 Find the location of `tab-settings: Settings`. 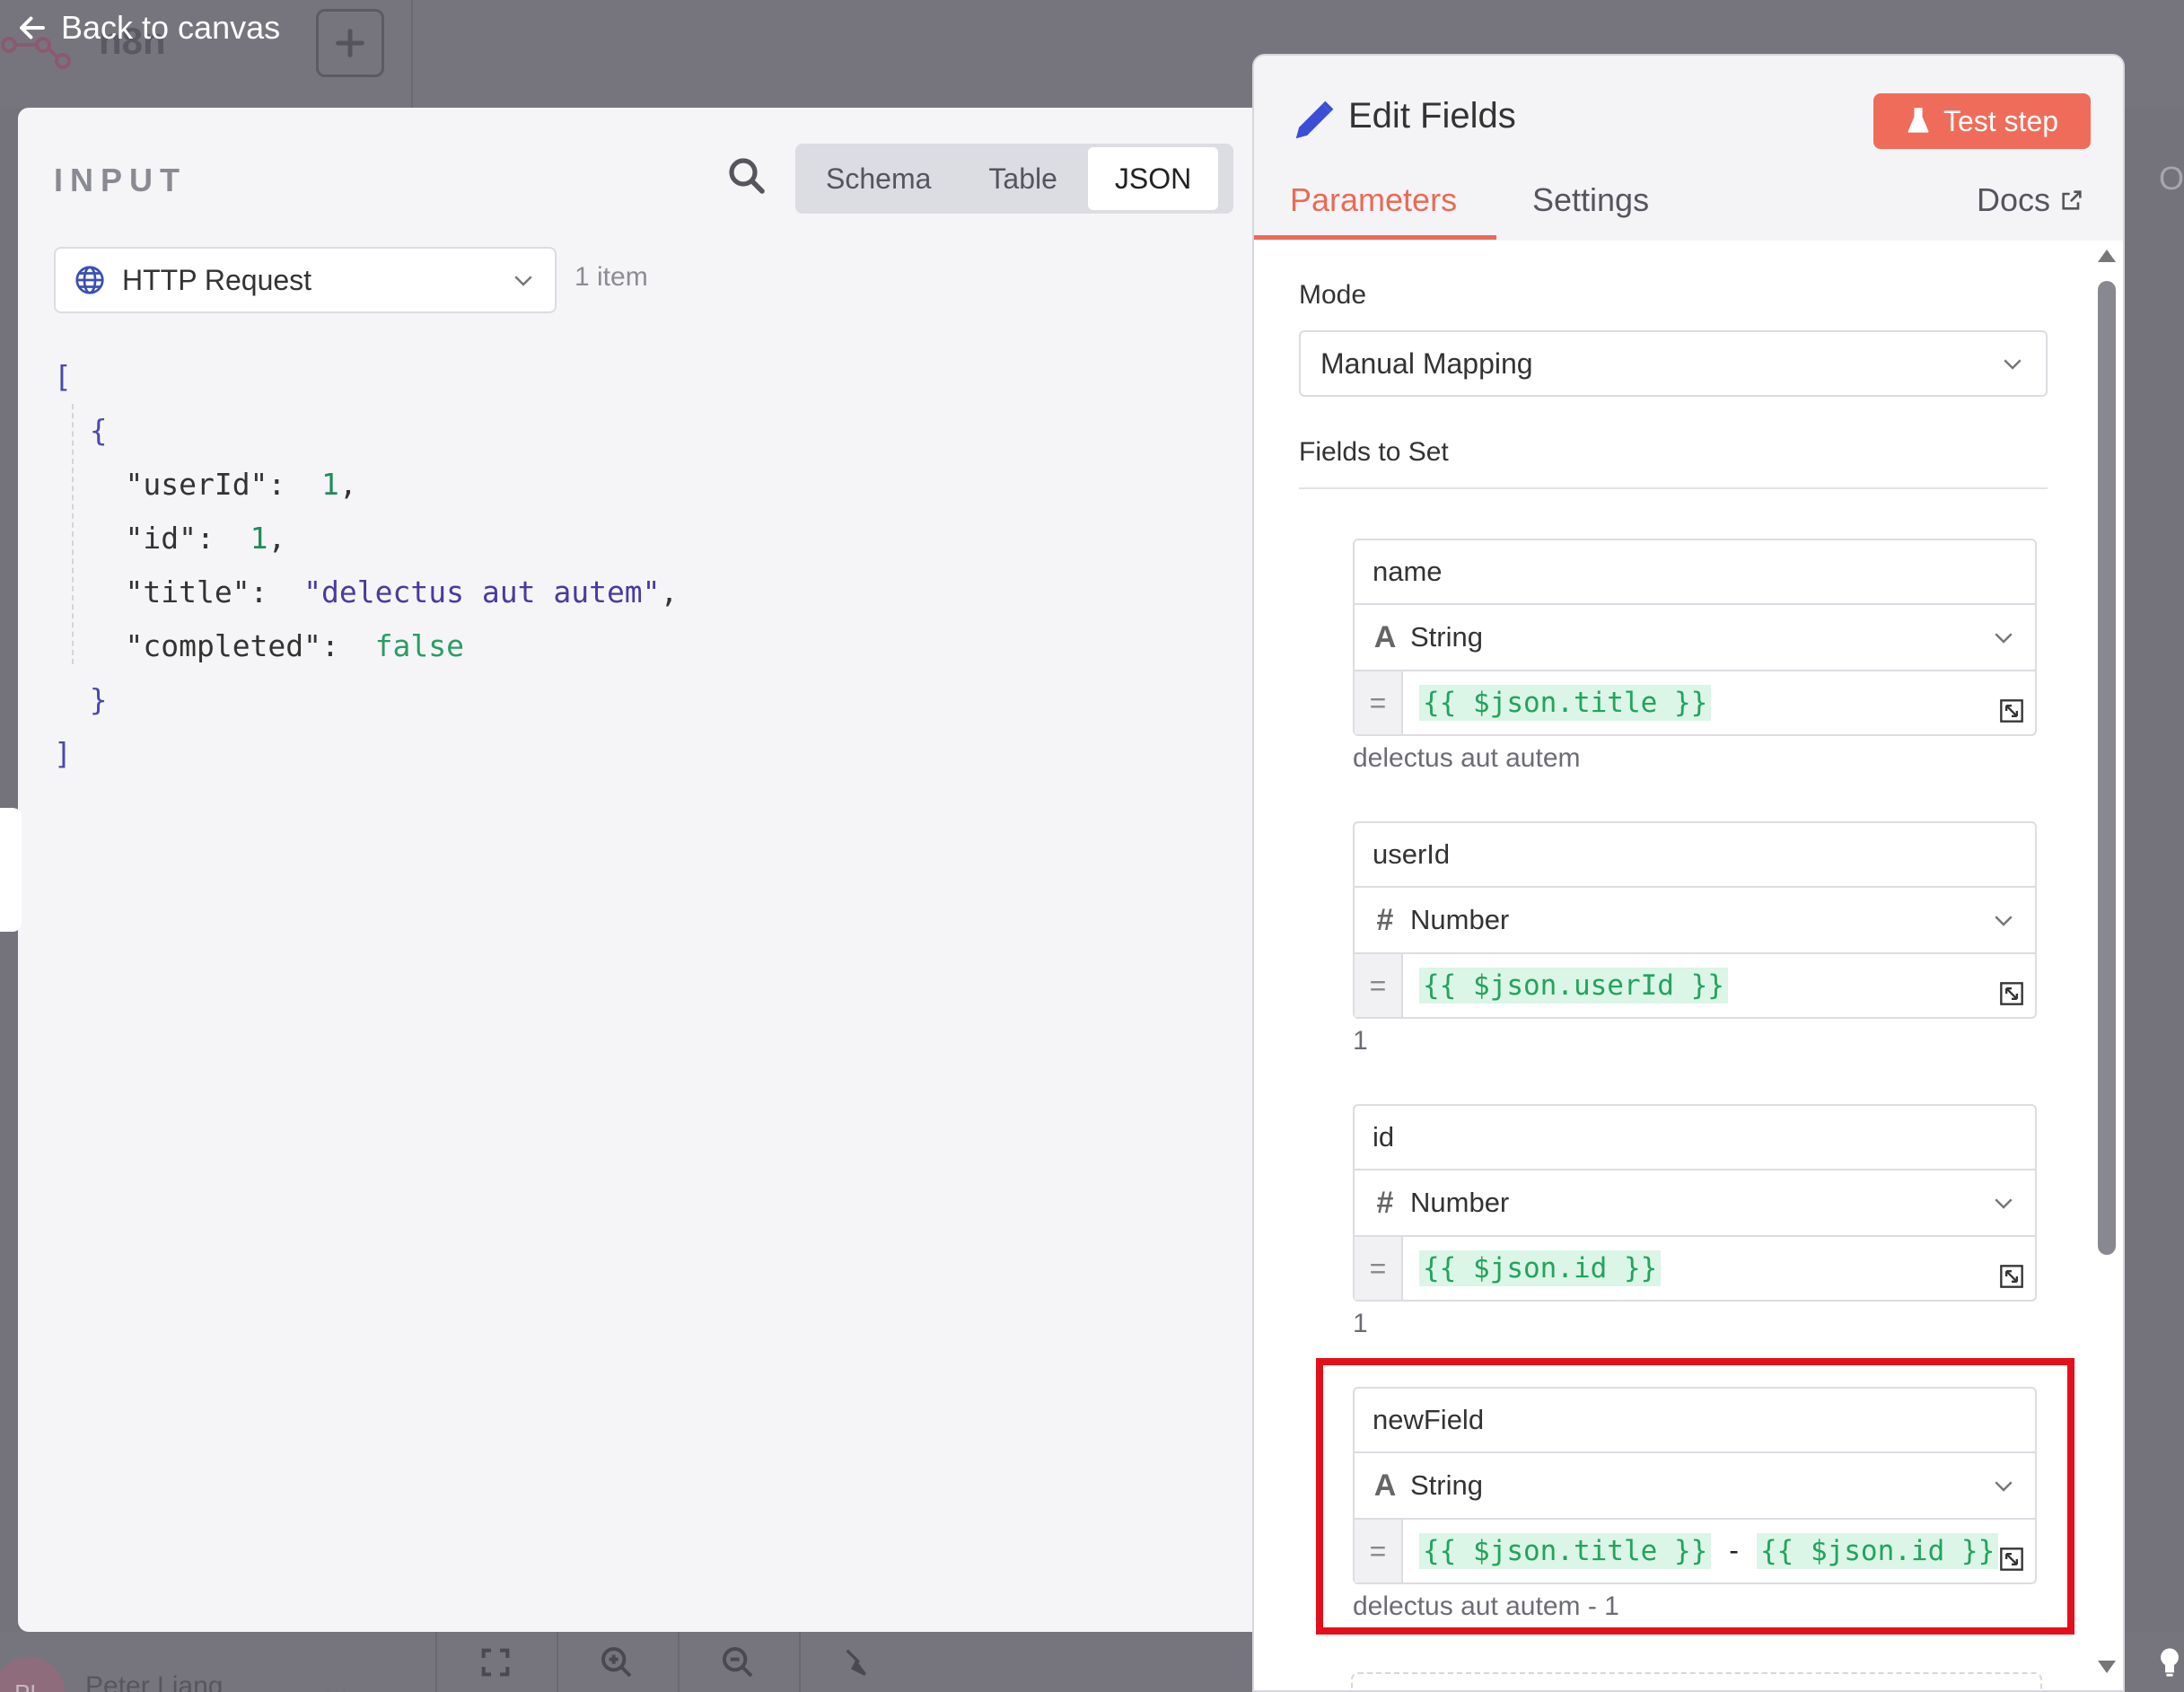

tab-settings: Settings is located at coordinates (1591, 200).